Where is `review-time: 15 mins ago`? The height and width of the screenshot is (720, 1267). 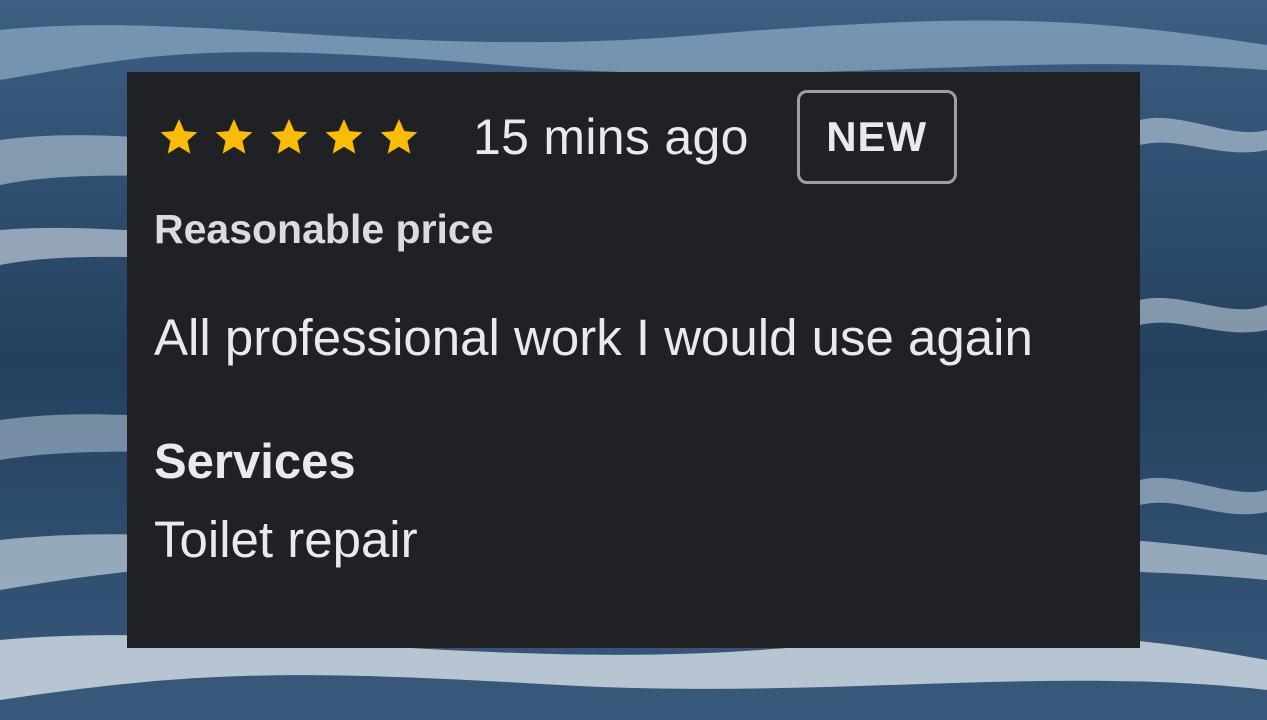 review-time: 15 mins ago is located at coordinates (611, 137).